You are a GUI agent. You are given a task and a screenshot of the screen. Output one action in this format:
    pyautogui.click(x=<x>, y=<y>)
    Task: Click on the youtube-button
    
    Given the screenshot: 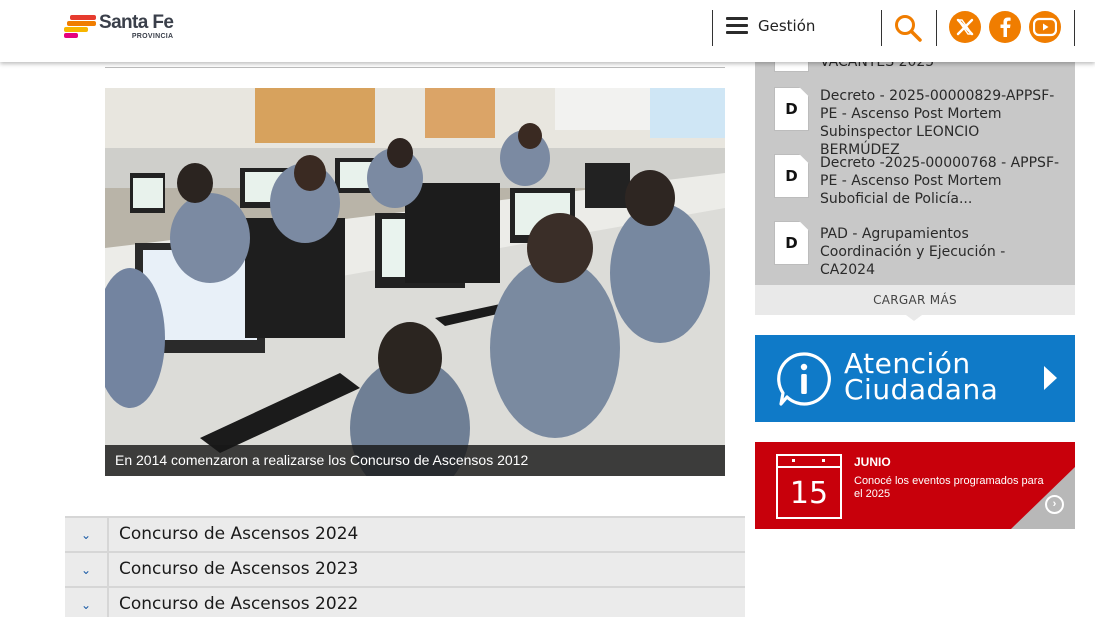 What is the action you would take?
    pyautogui.click(x=1045, y=27)
    